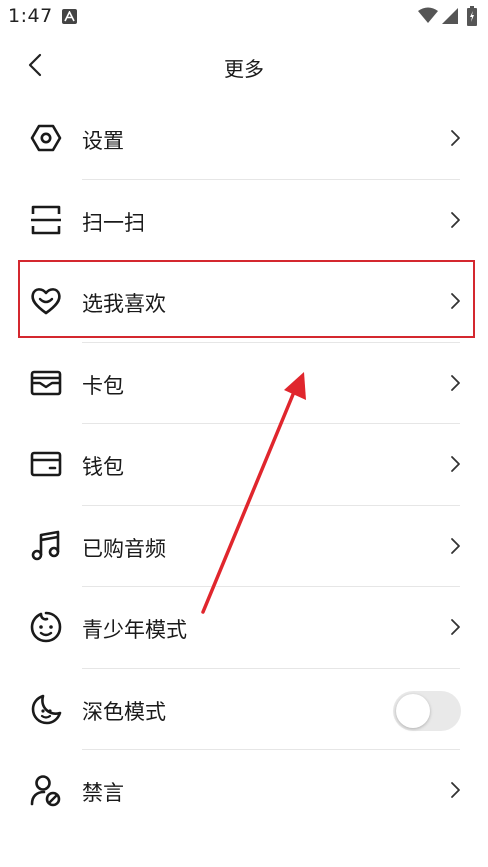 The image size is (488, 867). Describe the element at coordinates (46, 709) in the screenshot. I see `moon-icon` at that location.